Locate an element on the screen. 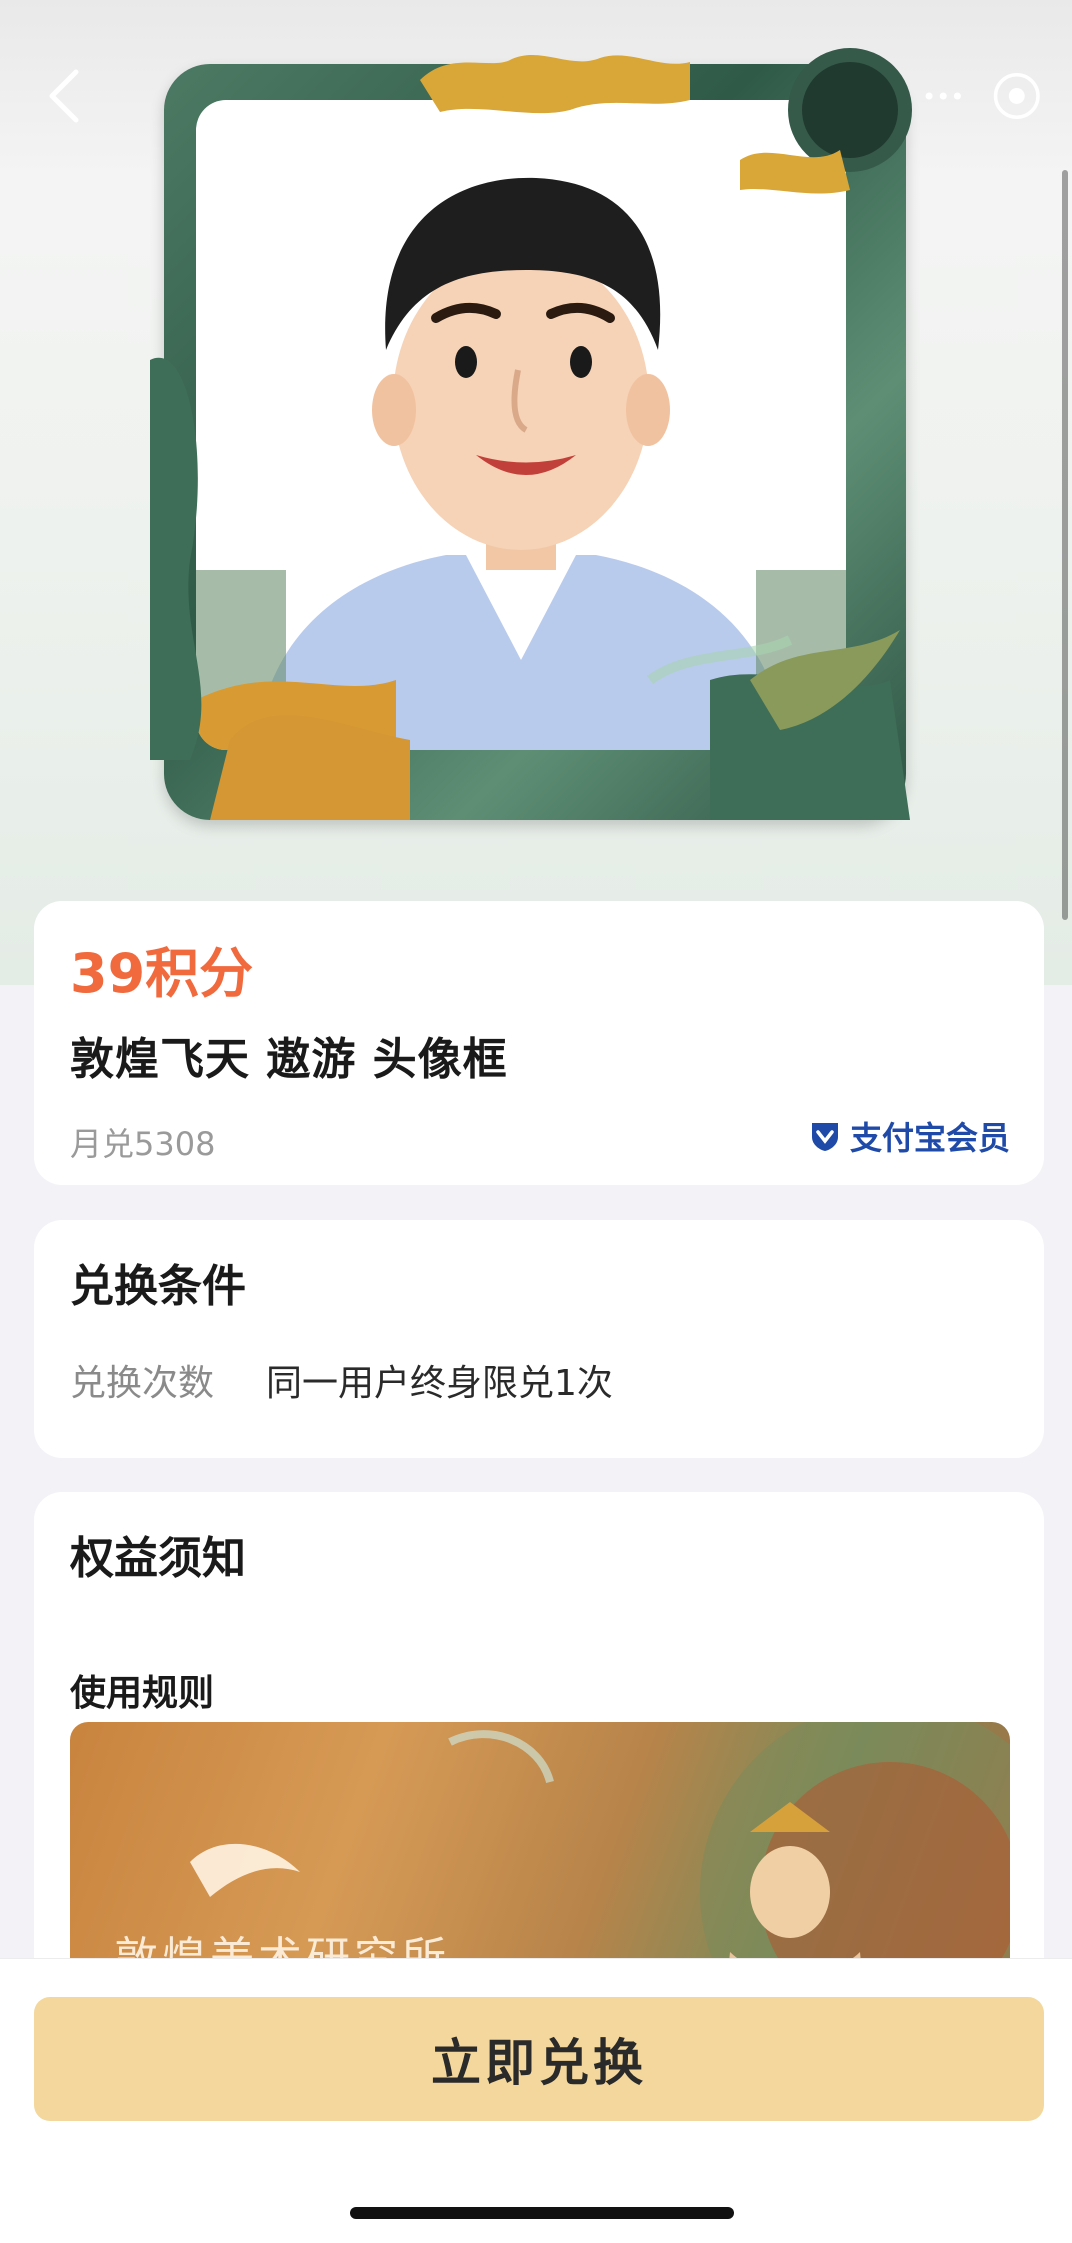 This screenshot has width=1072, height=2243. product-title: 敦煌飞天 遨游 头像框 is located at coordinates (289, 1059).